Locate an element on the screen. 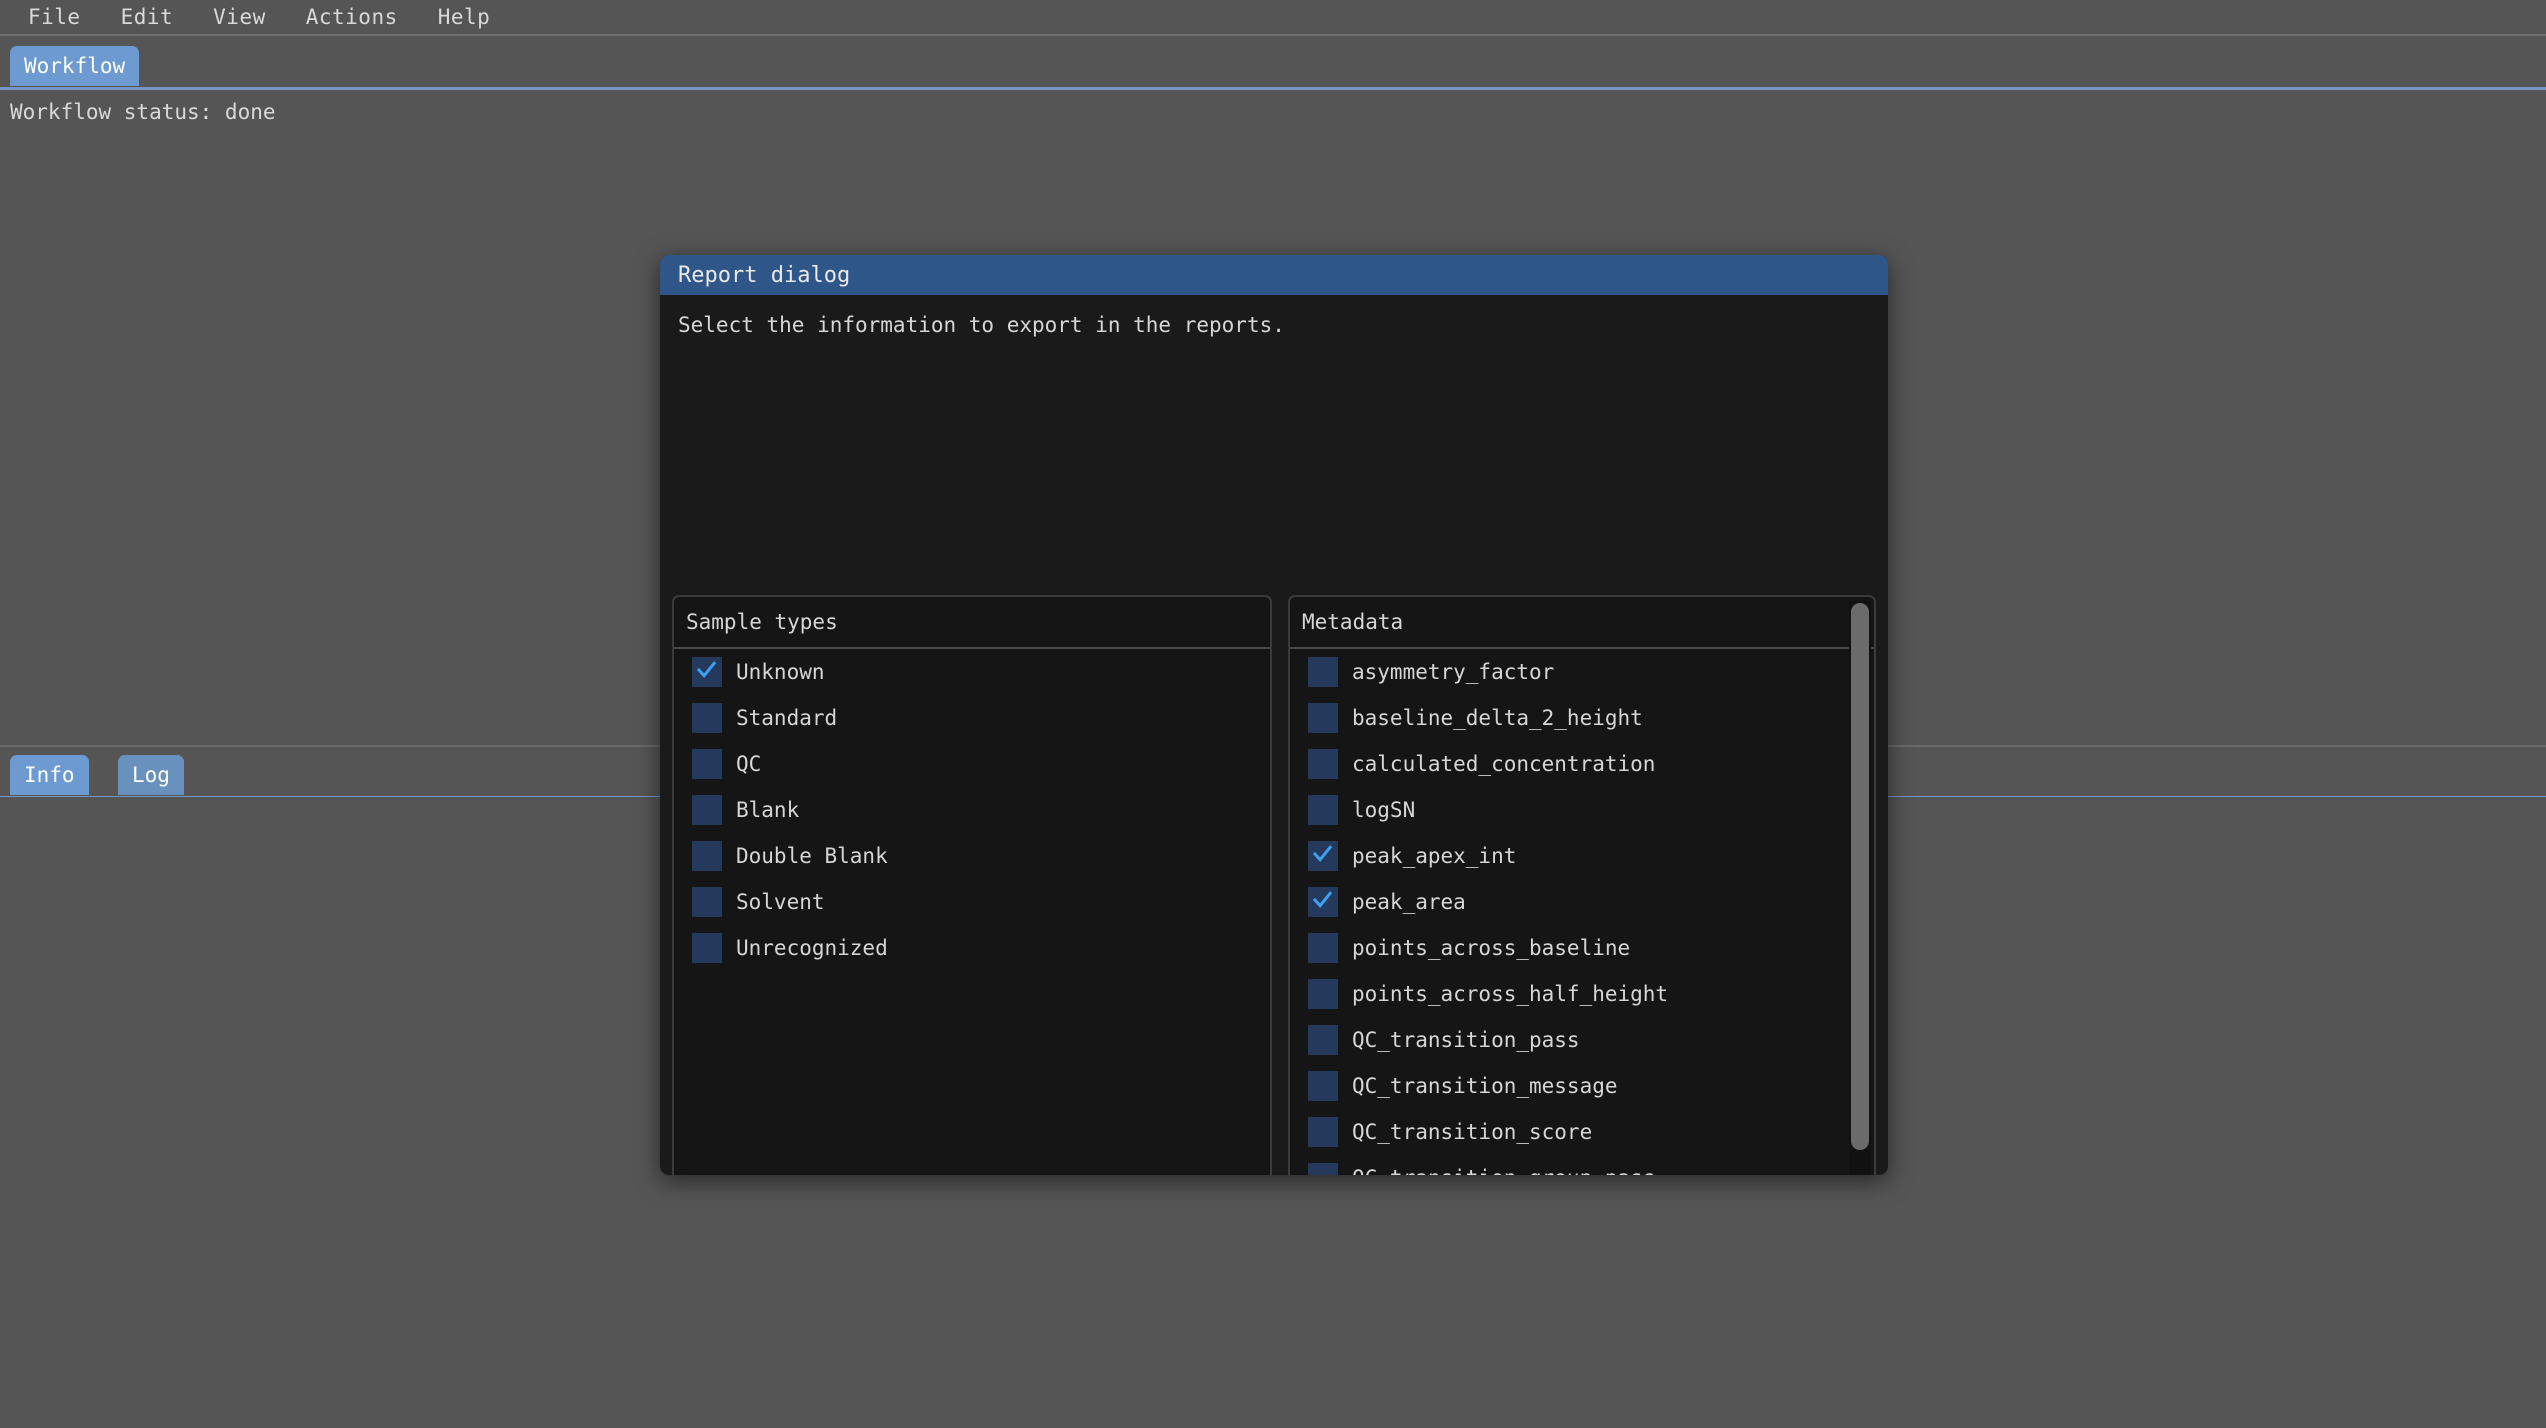 Image resolution: width=2546 pixels, height=1428 pixels. sample_types-label: QC is located at coordinates (749, 764).